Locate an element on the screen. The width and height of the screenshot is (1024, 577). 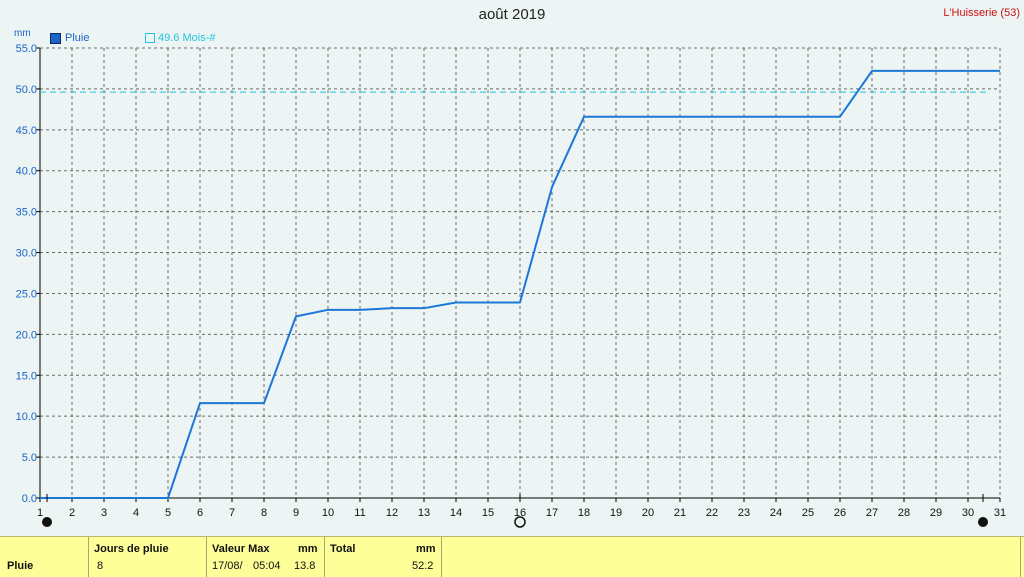
rain-days-value: 8 is located at coordinates (100, 566).